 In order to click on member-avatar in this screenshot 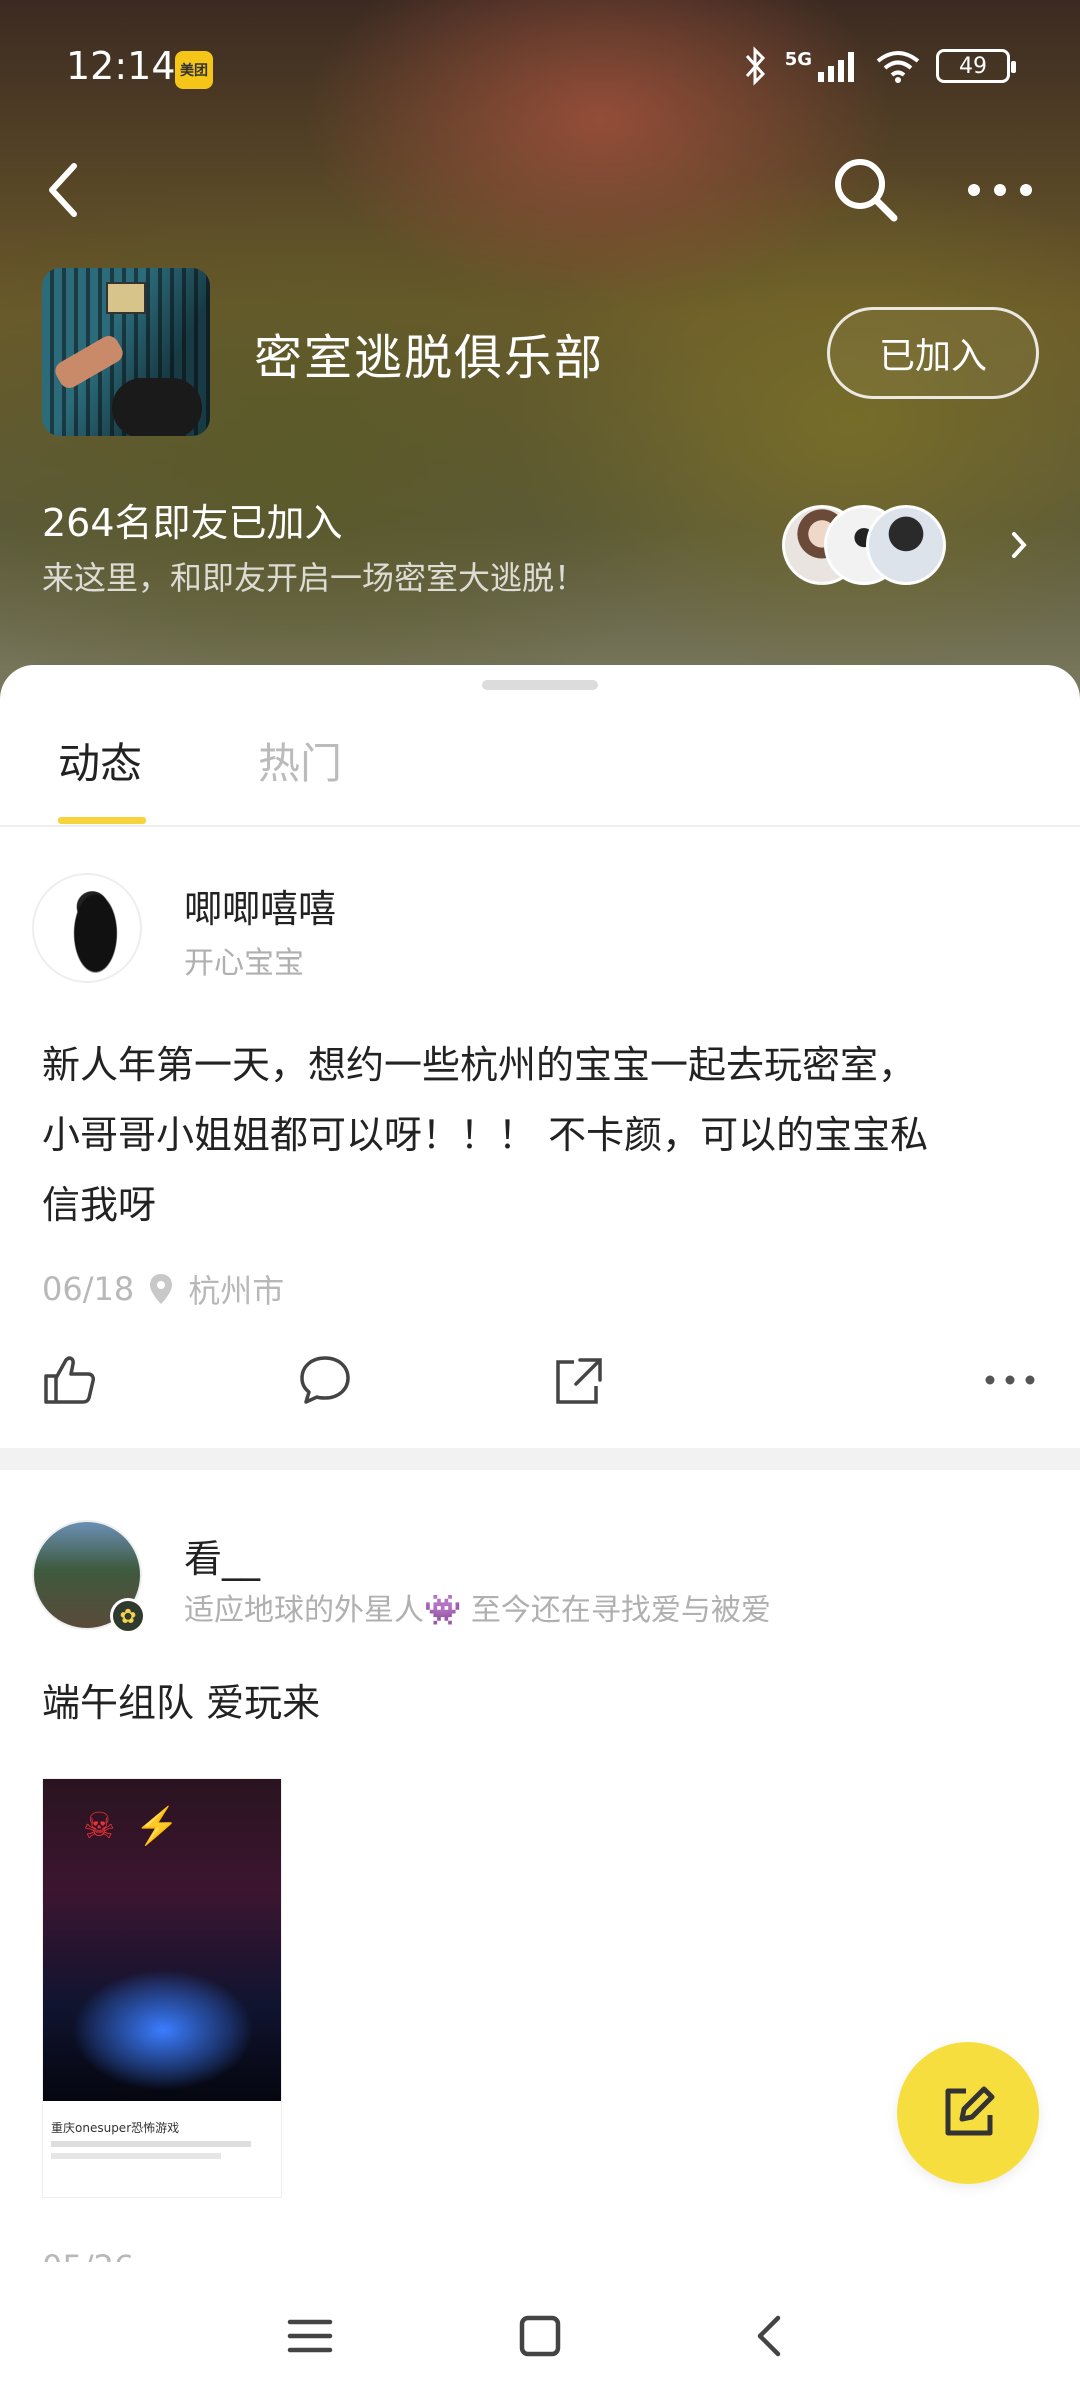, I will do `click(906, 545)`.